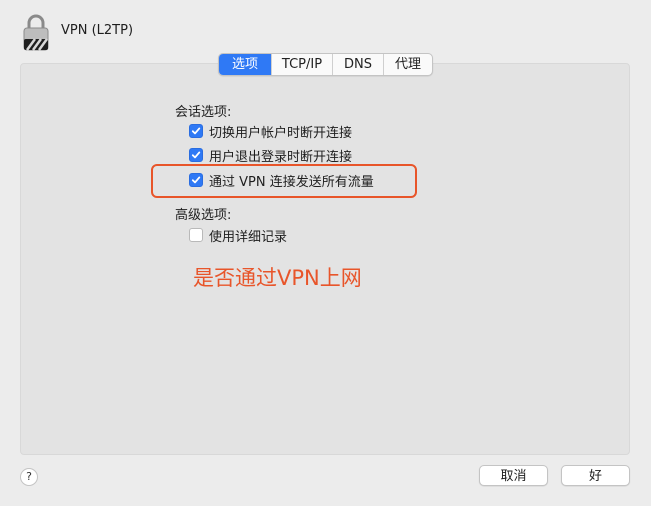 The height and width of the screenshot is (506, 651). Describe the element at coordinates (407, 64) in the screenshot. I see `tab-proxy: 代理` at that location.